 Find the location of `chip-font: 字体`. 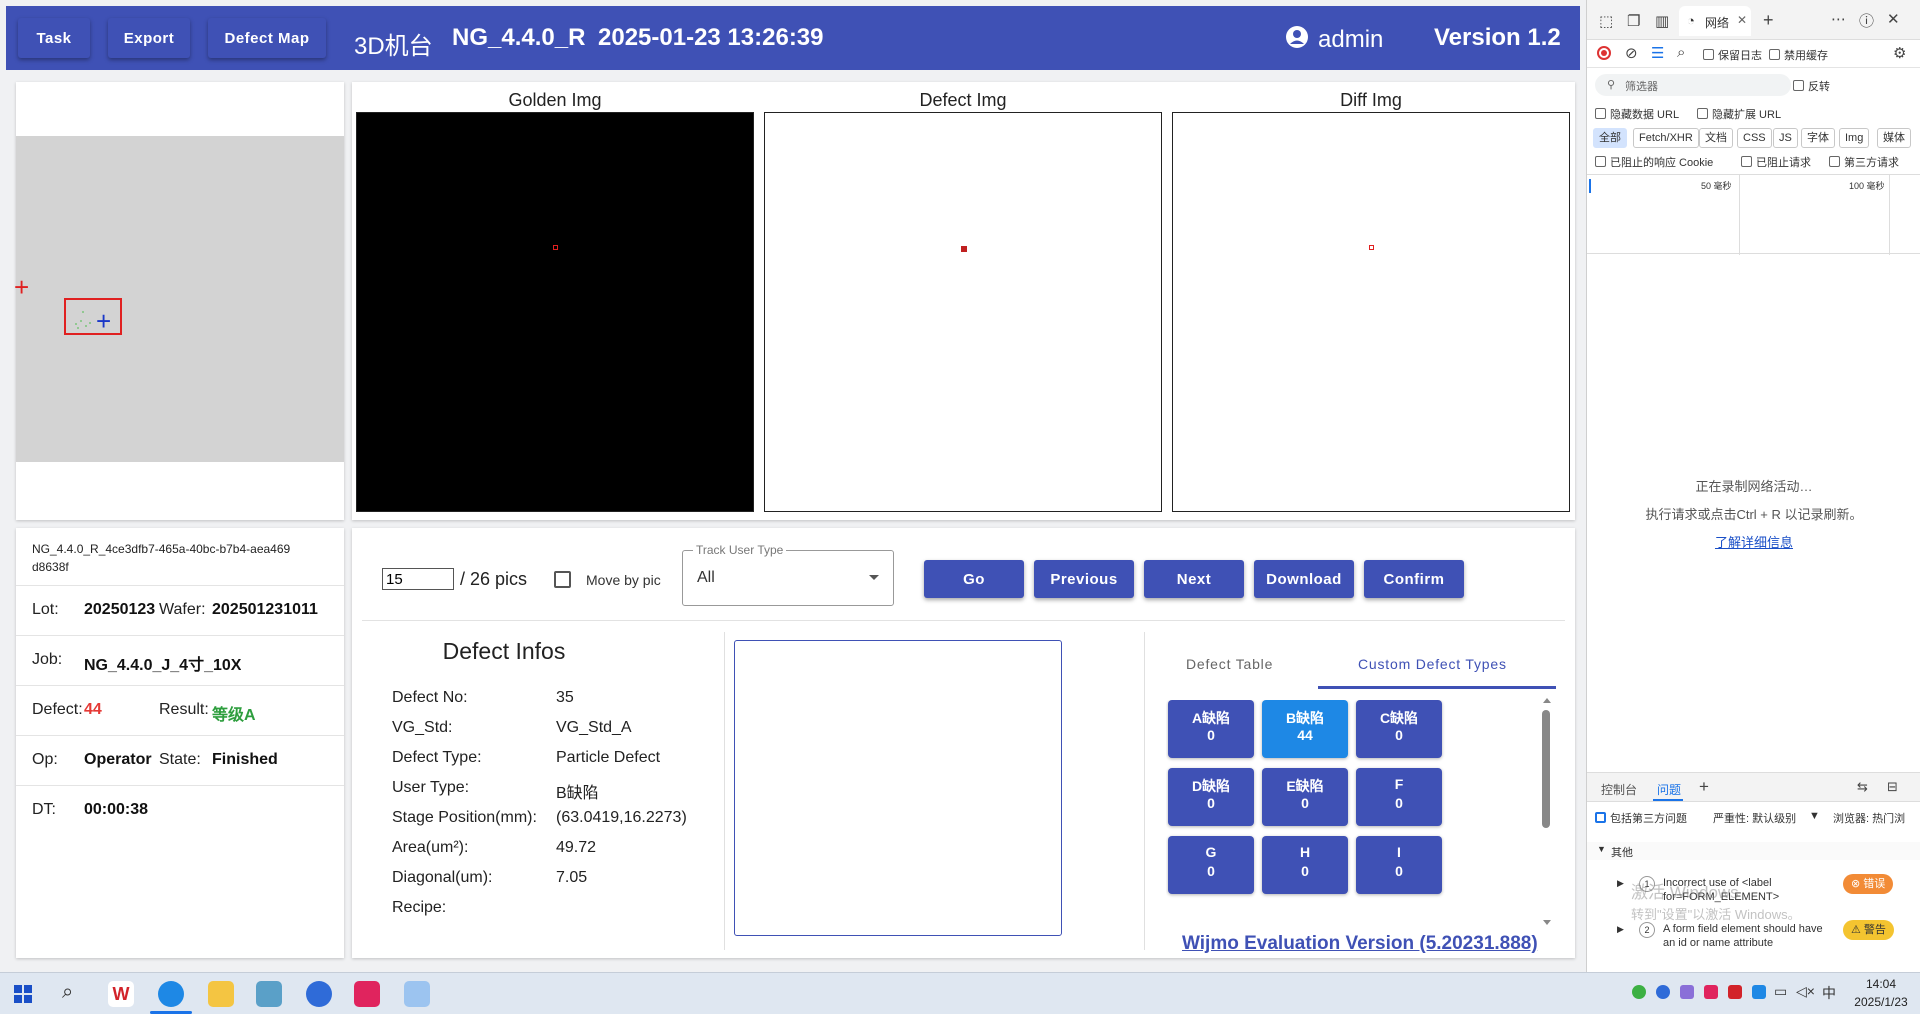

chip-font: 字体 is located at coordinates (1818, 138).